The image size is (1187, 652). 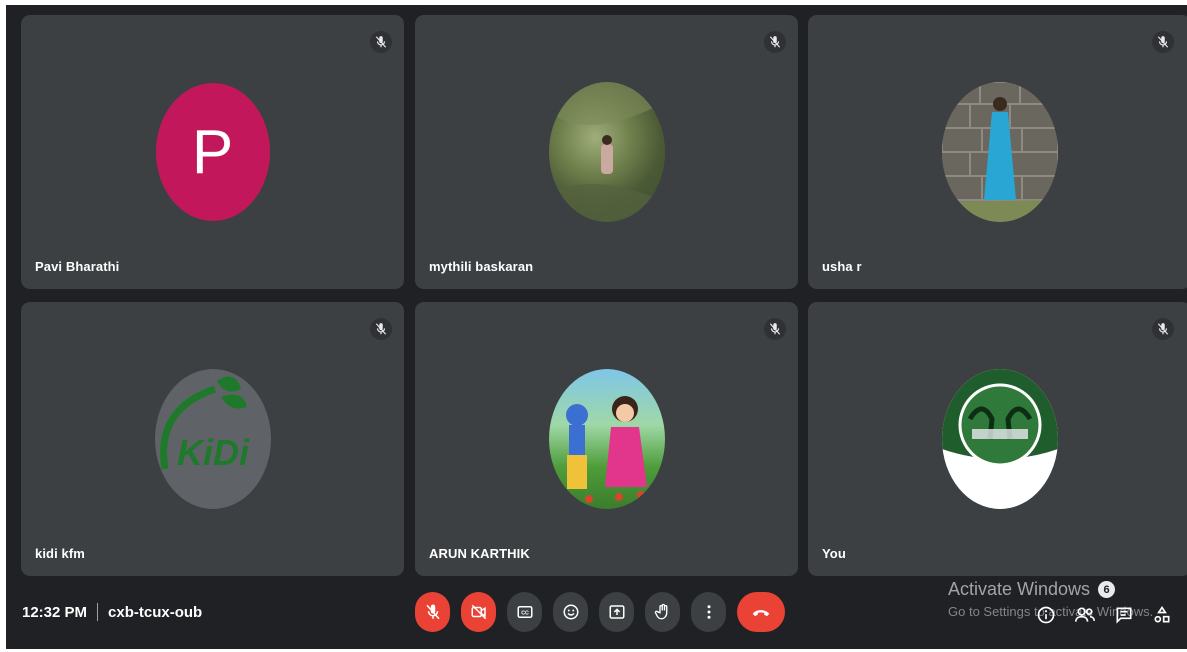 I want to click on mic-toggle-button, so click(x=432, y=612).